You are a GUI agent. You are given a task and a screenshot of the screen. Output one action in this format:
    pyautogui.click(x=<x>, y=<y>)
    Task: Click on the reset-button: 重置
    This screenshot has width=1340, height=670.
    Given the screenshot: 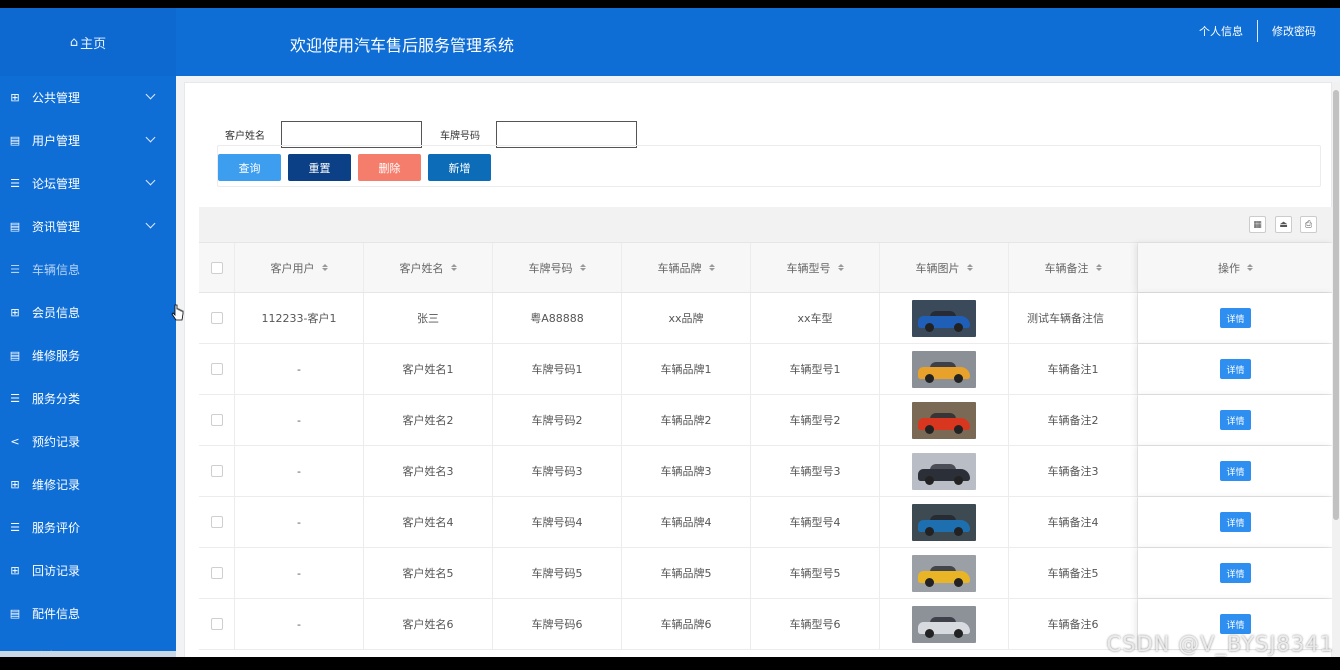 What is the action you would take?
    pyautogui.click(x=319, y=167)
    